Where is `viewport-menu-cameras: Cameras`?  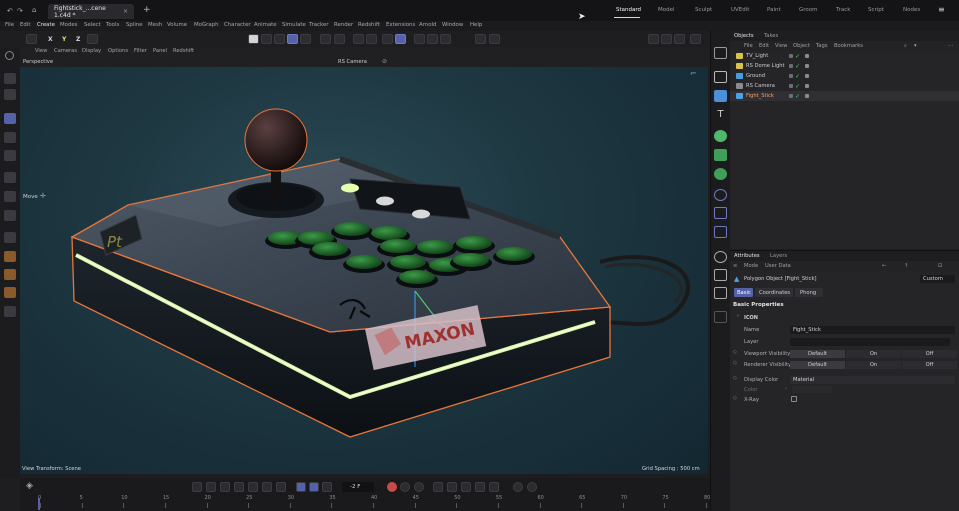
viewport-menu-cameras: Cameras is located at coordinates (65, 51).